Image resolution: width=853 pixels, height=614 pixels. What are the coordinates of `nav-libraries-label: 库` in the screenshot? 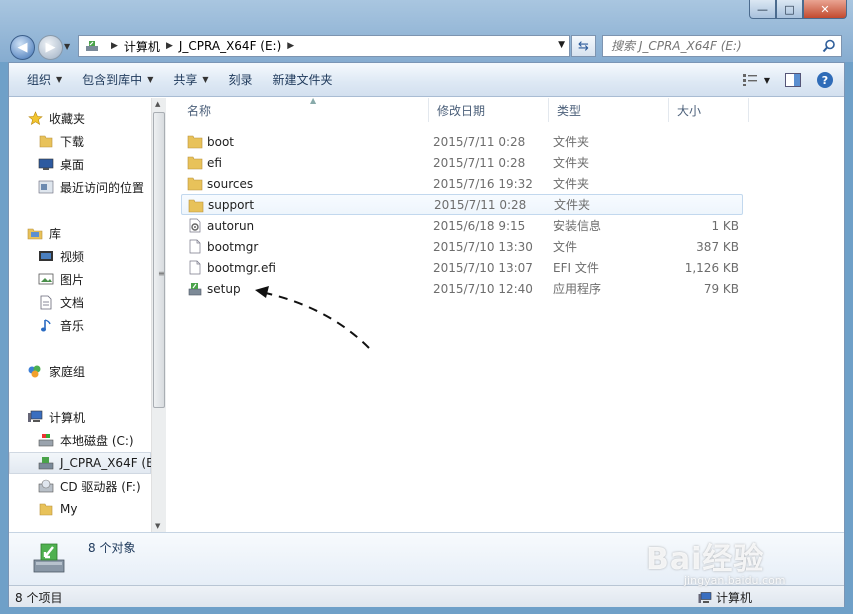 It's located at (55, 233).